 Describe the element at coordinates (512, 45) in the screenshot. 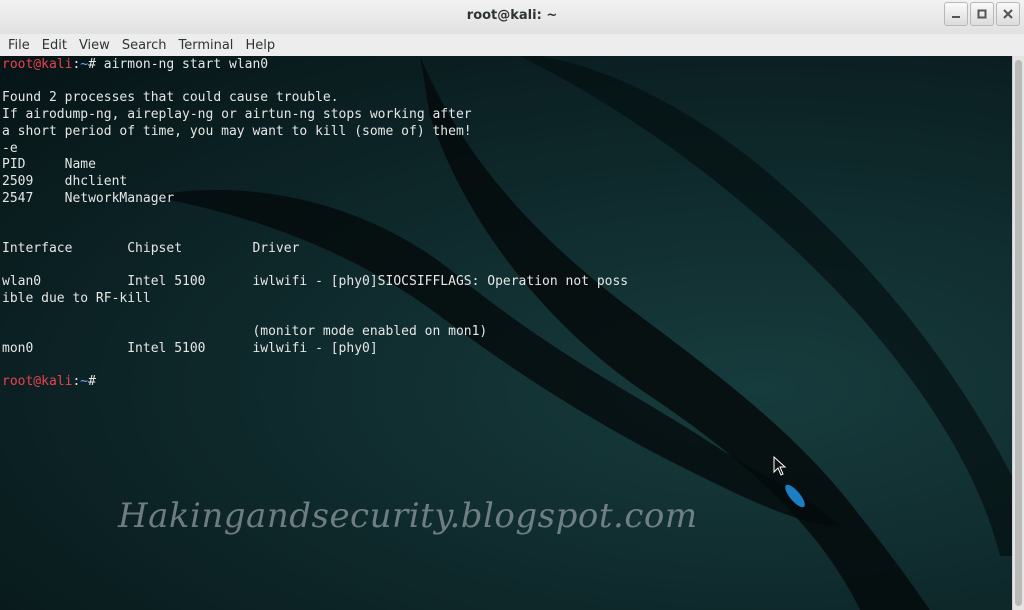

I see `menu-bar: File Edit View Search Terminal Help` at that location.